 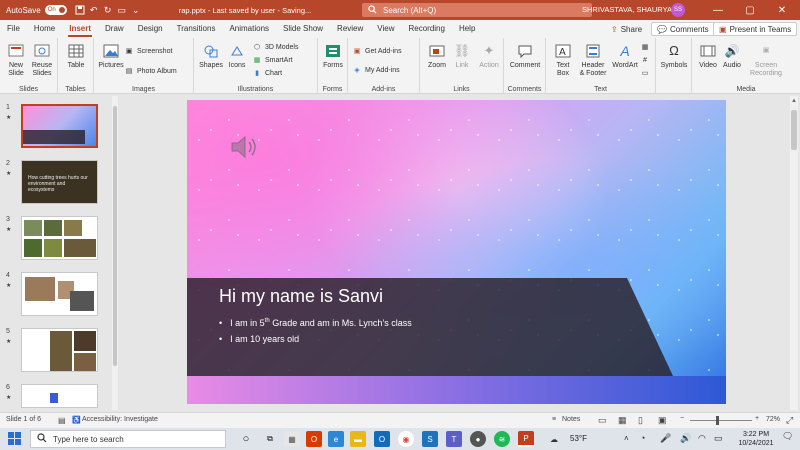 What do you see at coordinates (196, 29) in the screenshot?
I see `tab-transitions: Transitions` at bounding box center [196, 29].